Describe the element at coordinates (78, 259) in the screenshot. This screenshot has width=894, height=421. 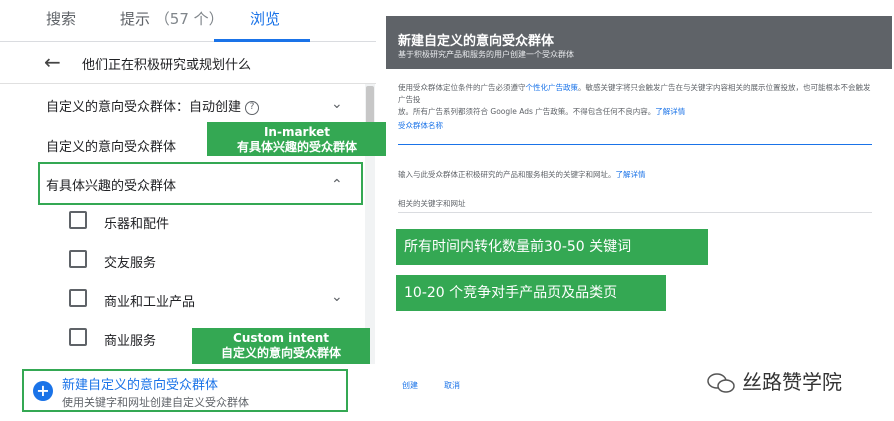
I see `checkbox-dating` at that location.